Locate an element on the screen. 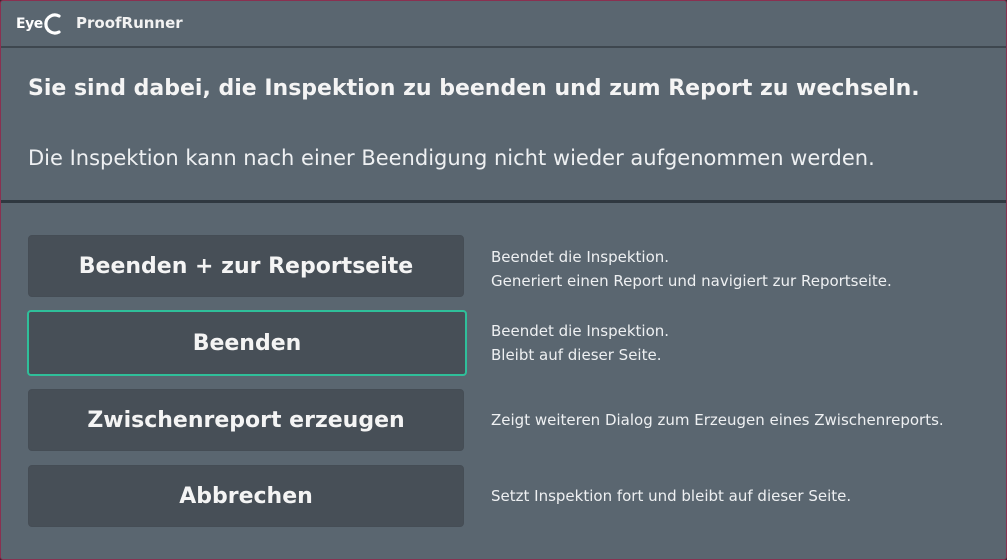  description-line: Bleibt auf dieser Seite. is located at coordinates (576, 355).